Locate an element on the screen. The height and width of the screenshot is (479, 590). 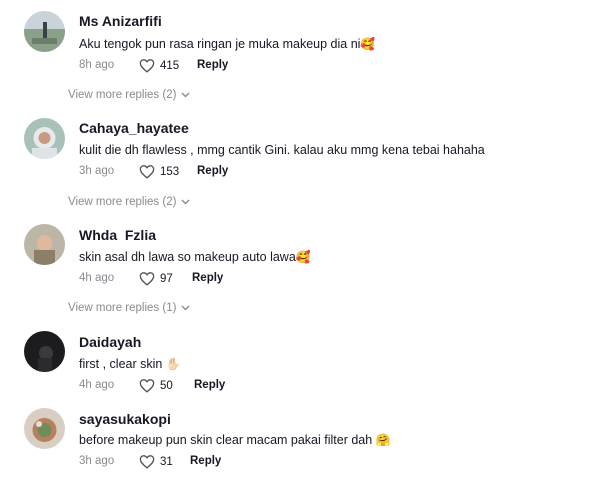
comment-text: skin asal dh lawa so makeup auto lawa🥰 is located at coordinates (195, 257).